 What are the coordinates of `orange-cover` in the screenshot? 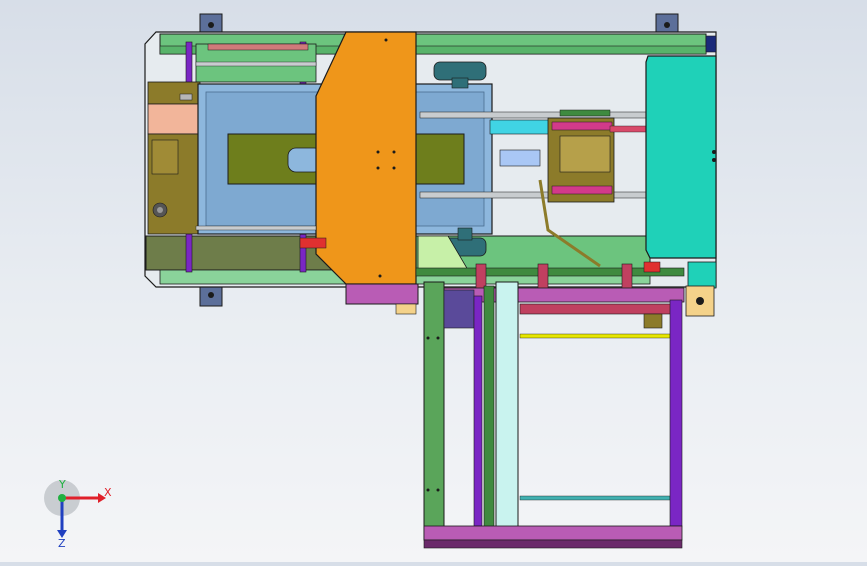 It's located at (367, 168).